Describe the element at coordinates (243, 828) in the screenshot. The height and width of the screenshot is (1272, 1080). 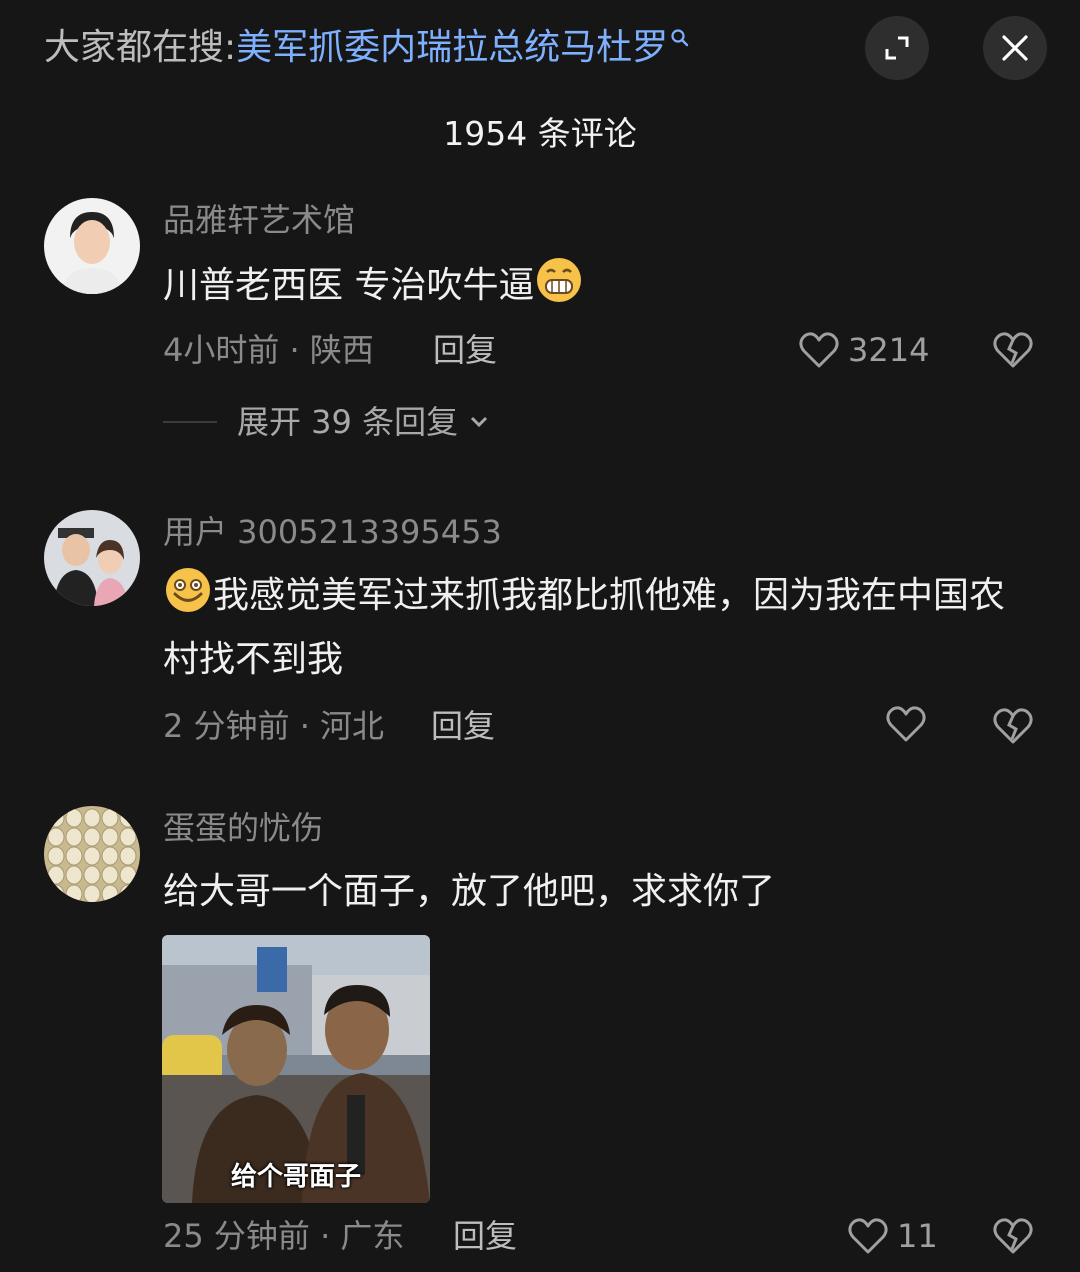
I see `username: 蛋蛋的忧伤` at that location.